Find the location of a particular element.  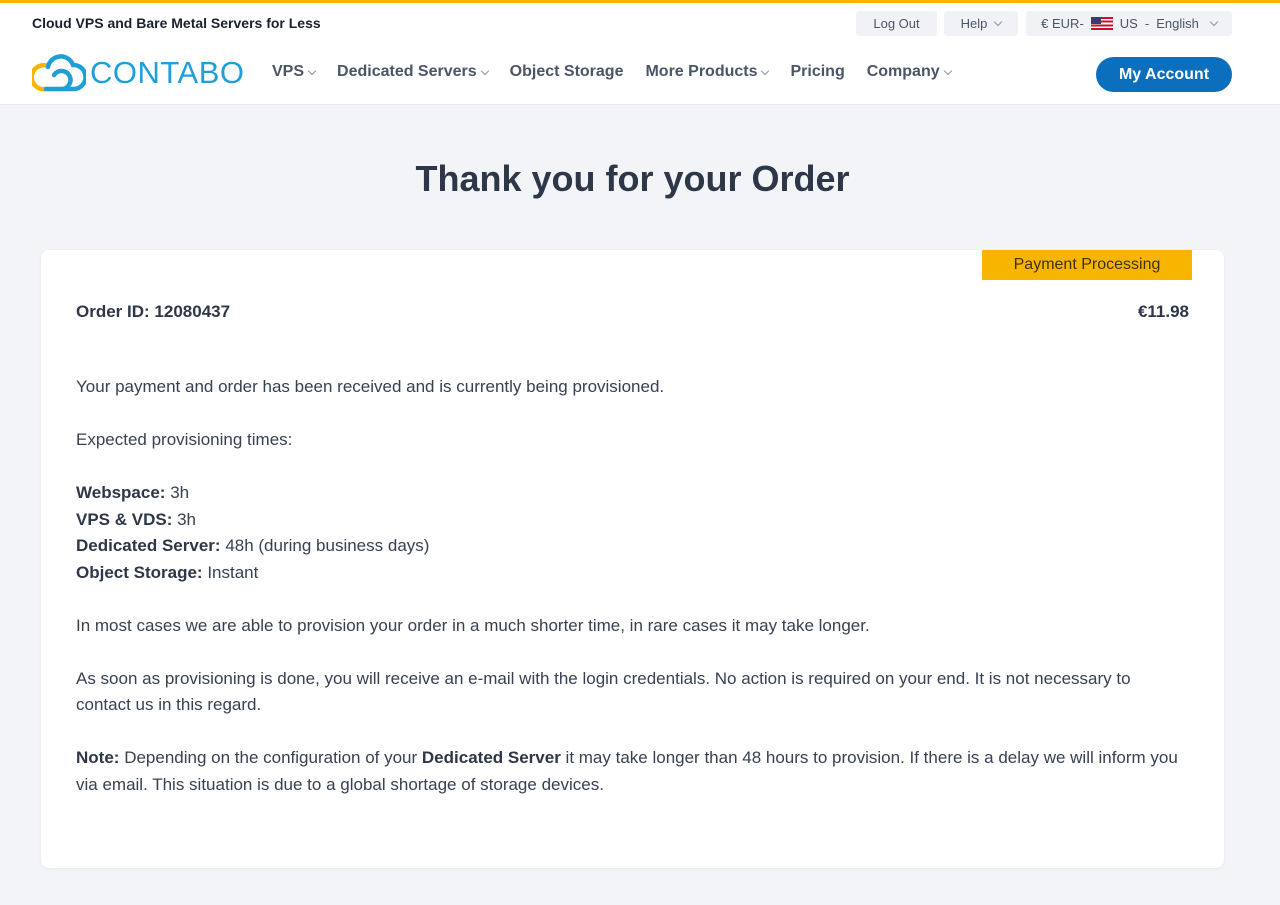

logo-wordmark: CONTABO is located at coordinates (167, 72).